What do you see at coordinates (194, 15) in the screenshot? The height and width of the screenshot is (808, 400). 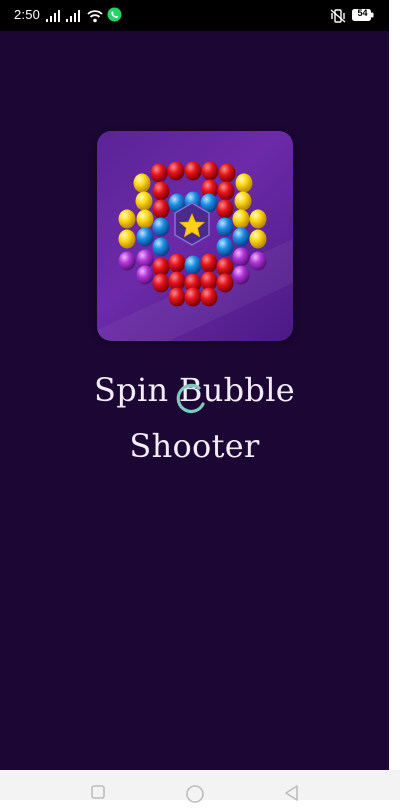 I see `status-bar: 2:50 54` at bounding box center [194, 15].